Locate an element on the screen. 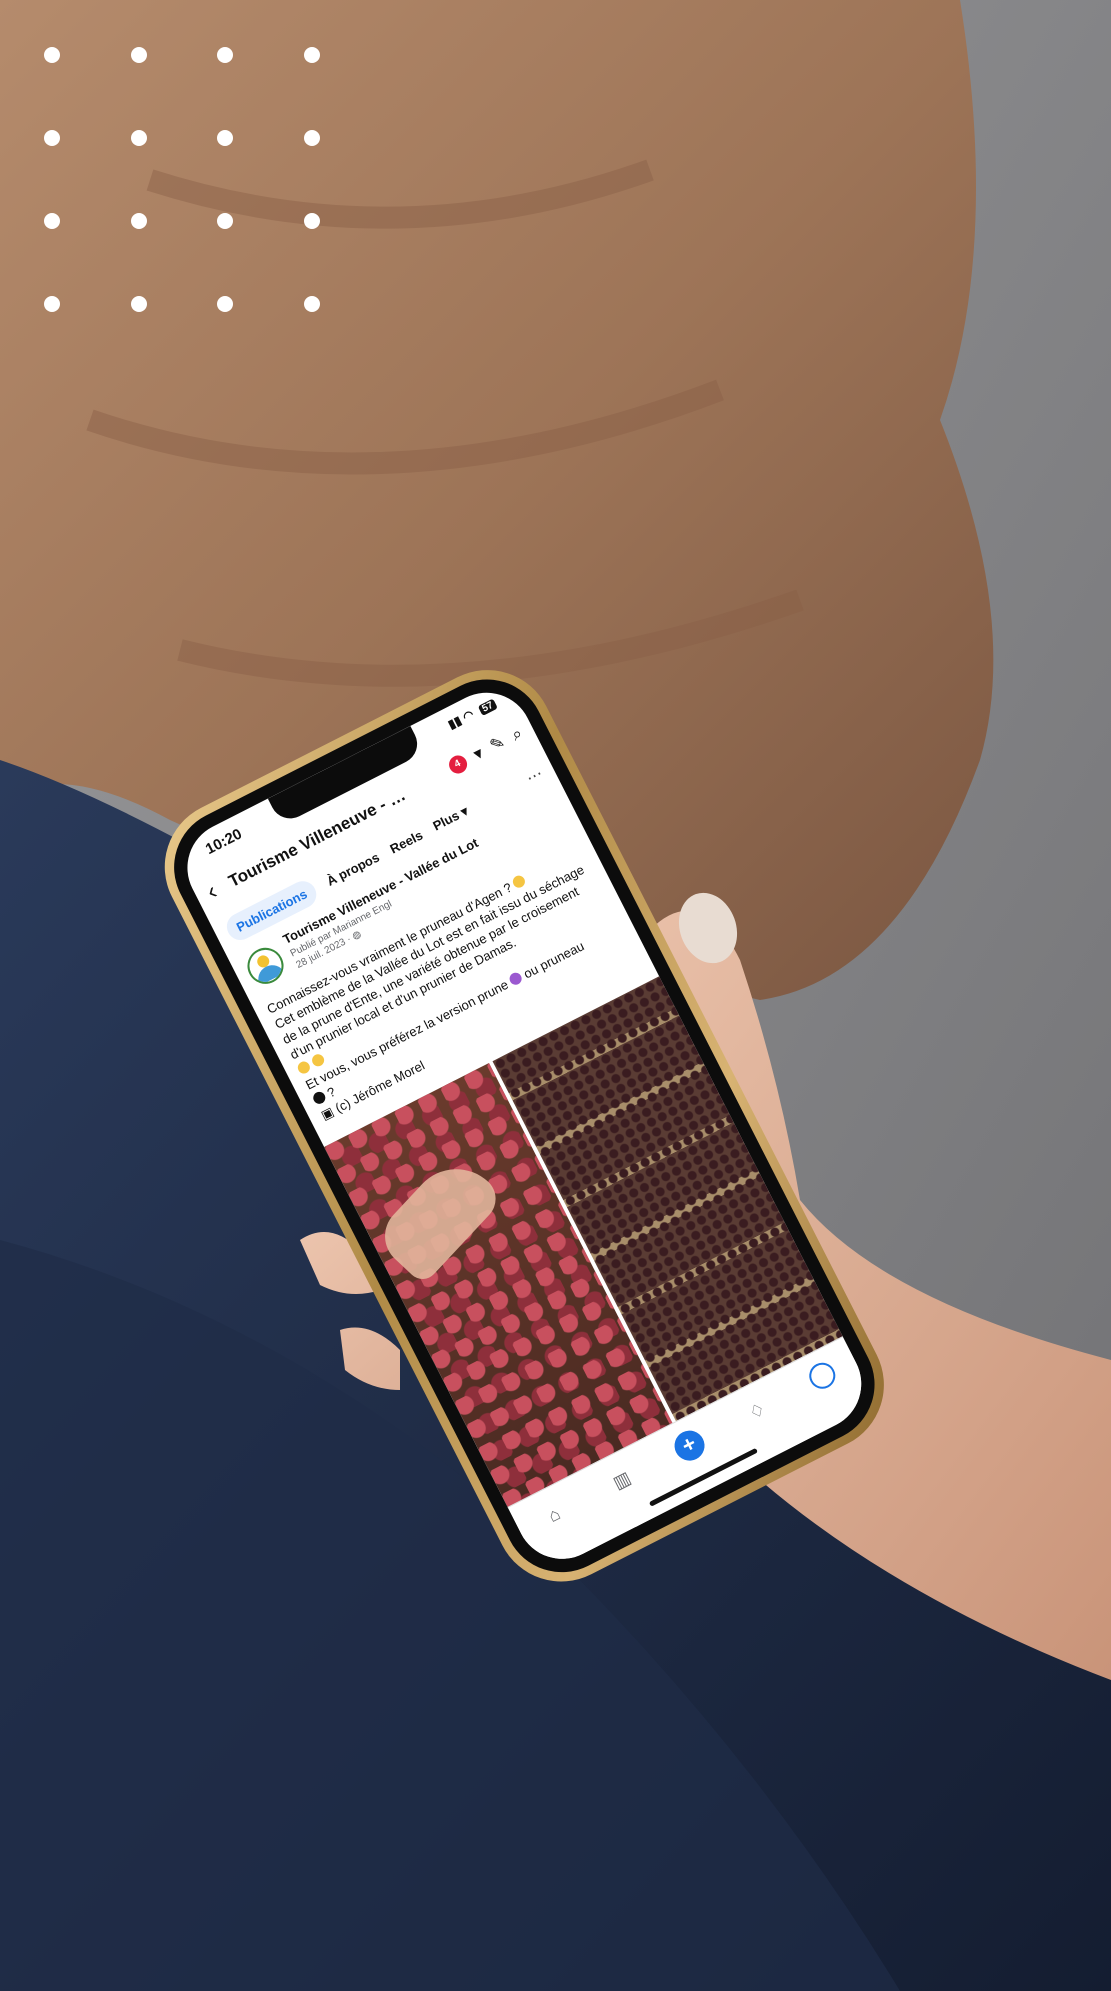 This screenshot has width=1111, height=1991. signal-icon: ▮▮ is located at coordinates (454, 722).